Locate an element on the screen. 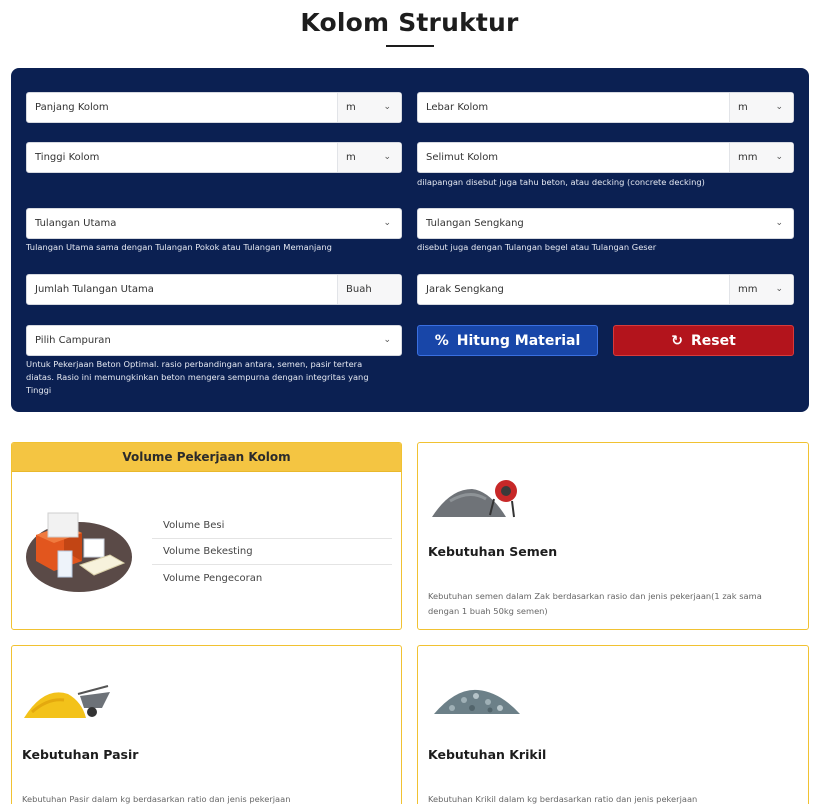  volume-card-title: Volume Pekerjaan Kolom is located at coordinates (206, 457).